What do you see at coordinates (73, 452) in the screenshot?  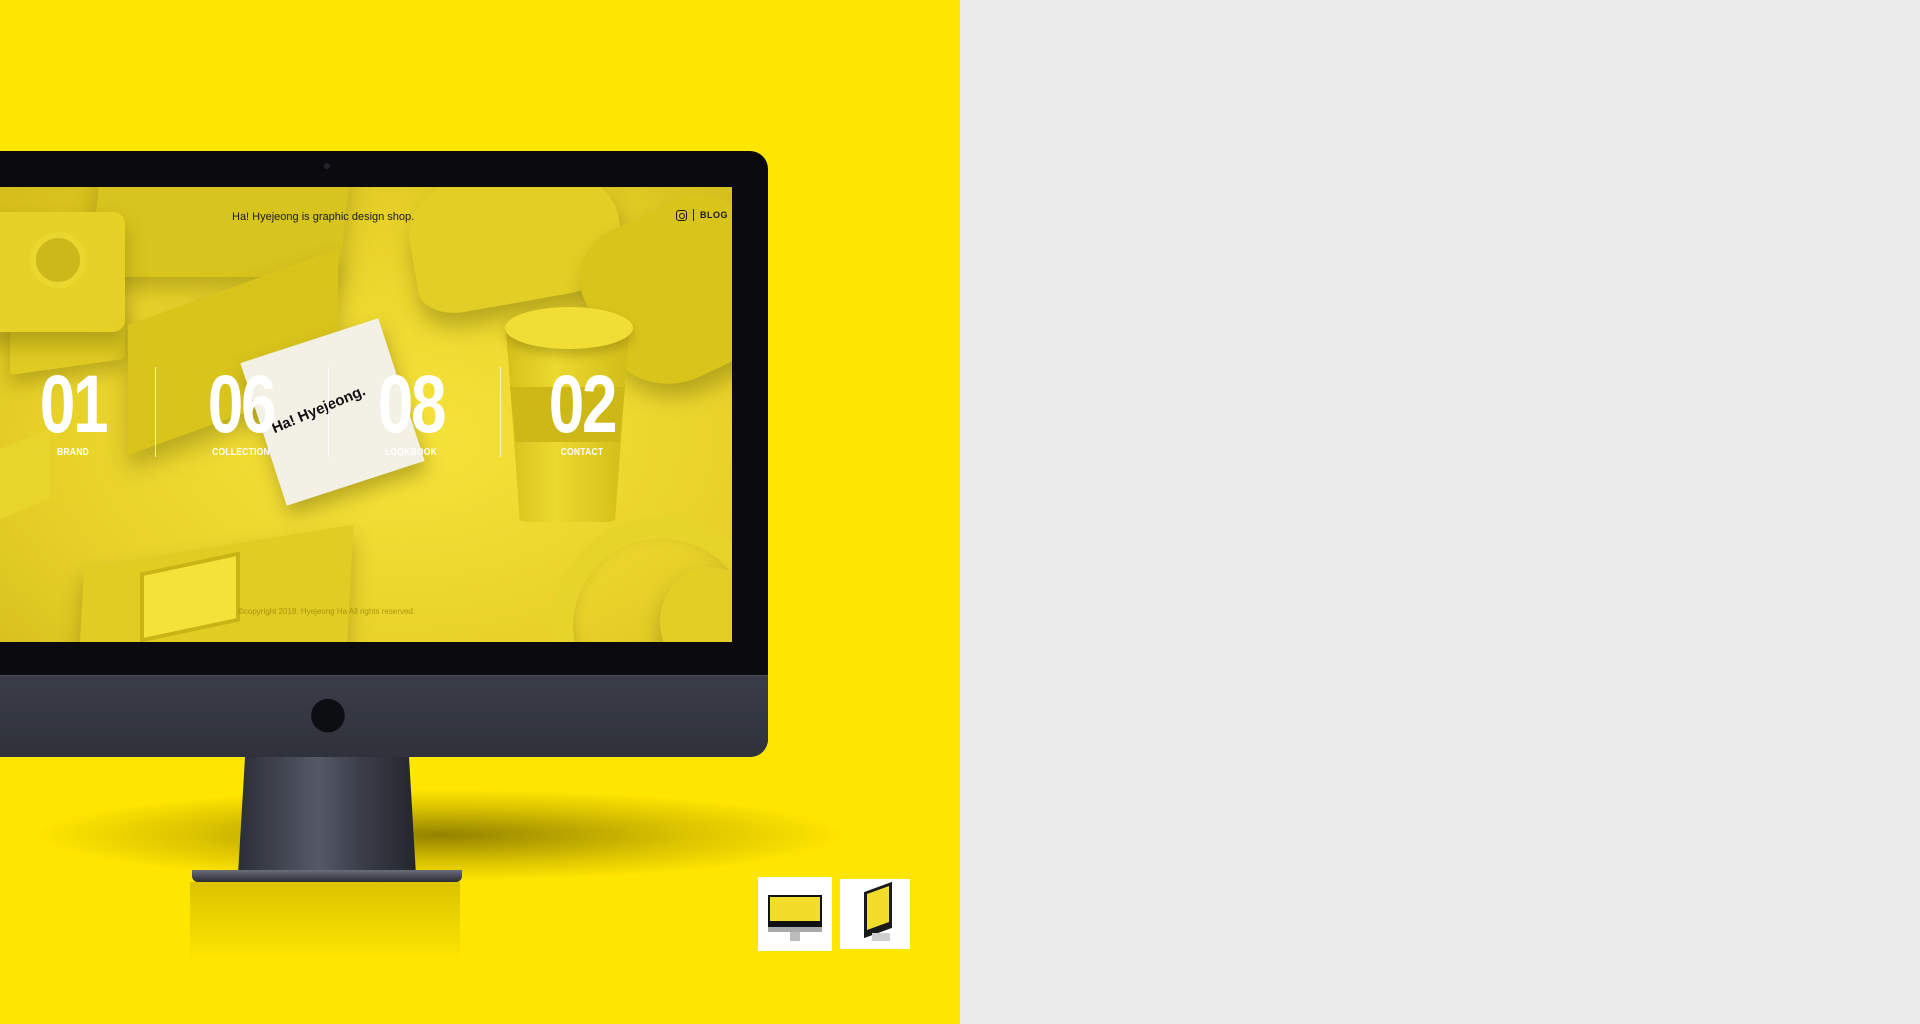 I see `nav-label: BRAND` at bounding box center [73, 452].